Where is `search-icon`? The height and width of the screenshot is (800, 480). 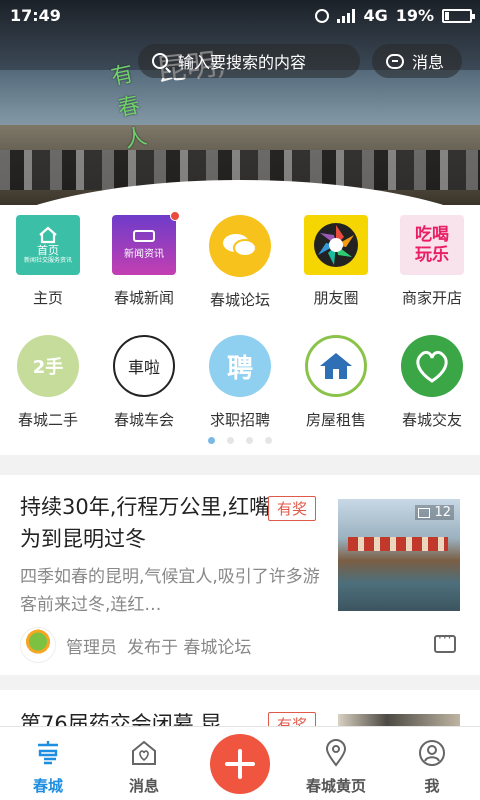 search-icon is located at coordinates (160, 61).